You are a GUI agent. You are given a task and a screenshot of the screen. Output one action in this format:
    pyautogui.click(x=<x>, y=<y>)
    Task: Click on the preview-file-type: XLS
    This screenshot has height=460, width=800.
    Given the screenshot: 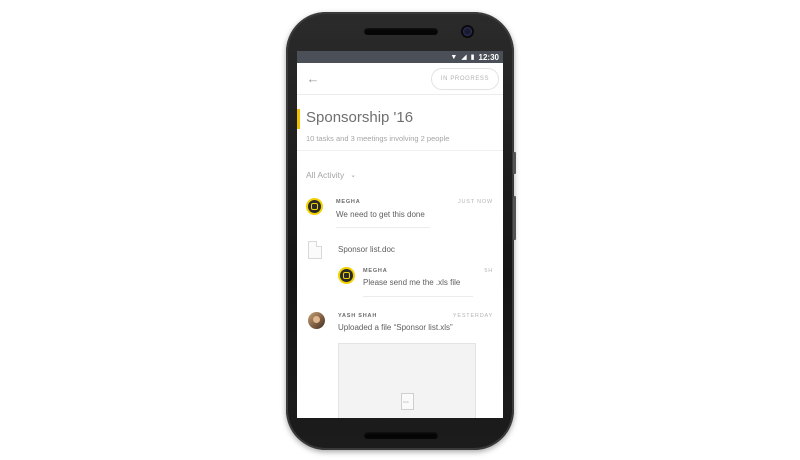 What is the action you would take?
    pyautogui.click(x=406, y=402)
    